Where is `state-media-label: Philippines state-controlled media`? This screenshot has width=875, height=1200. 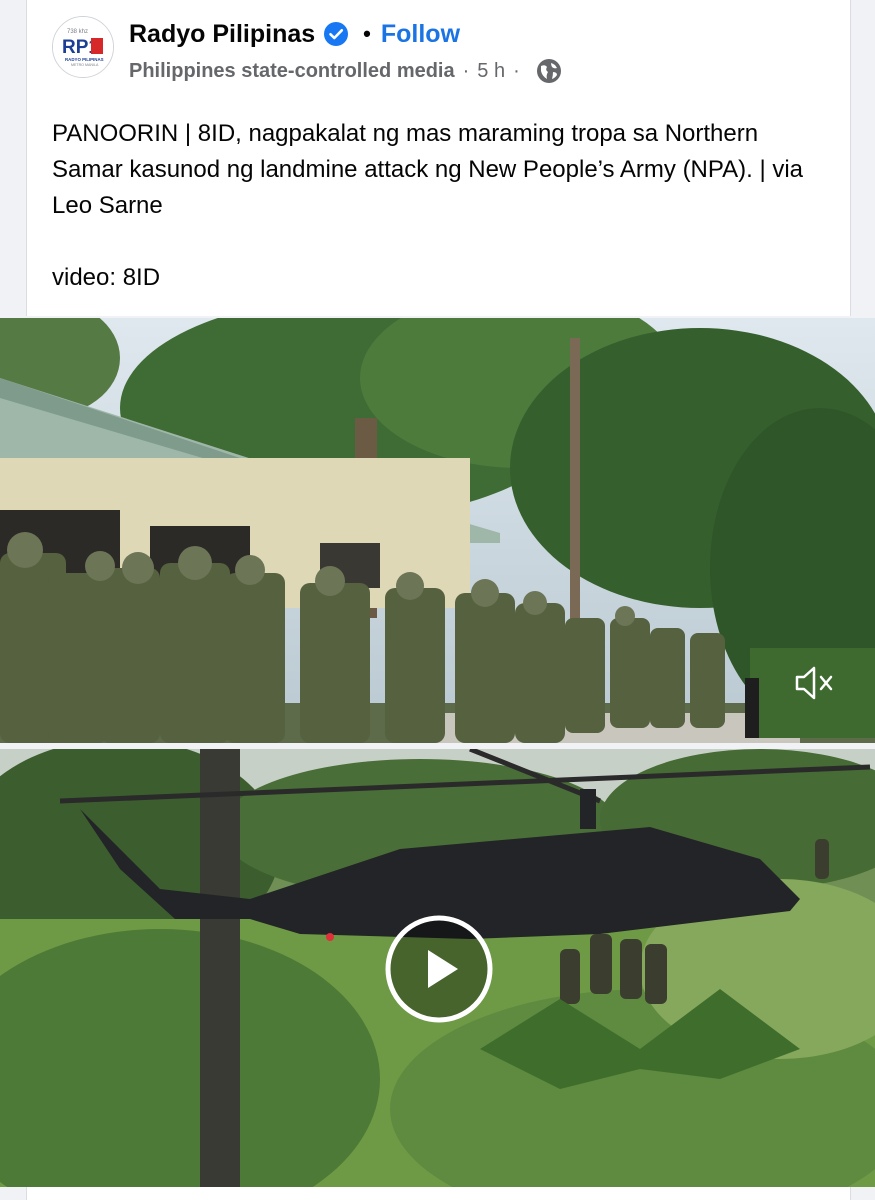 state-media-label: Philippines state-controlled media is located at coordinates (292, 71).